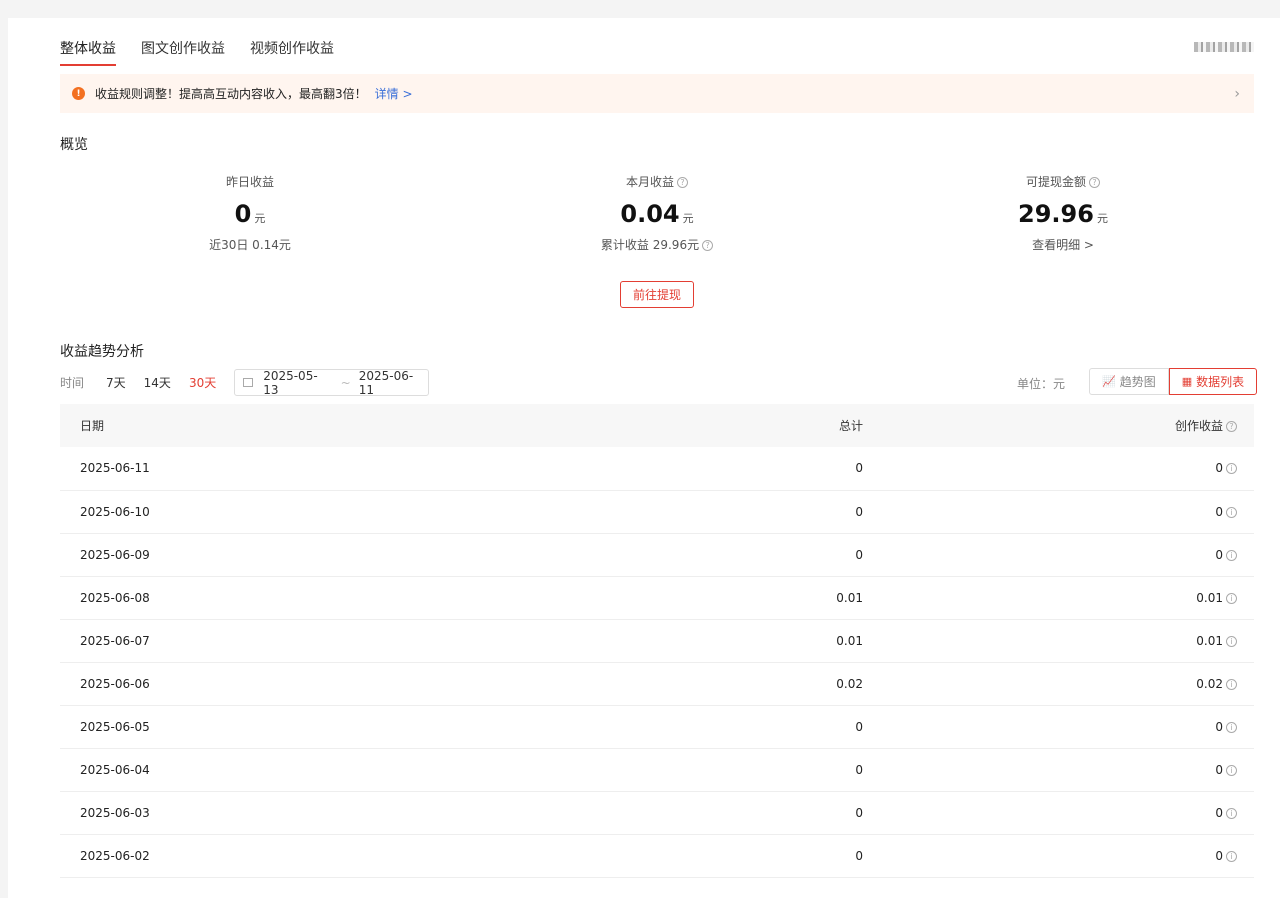 This screenshot has width=1280, height=898. What do you see at coordinates (657, 181) in the screenshot?
I see `stat-label: 本月收益?` at bounding box center [657, 181].